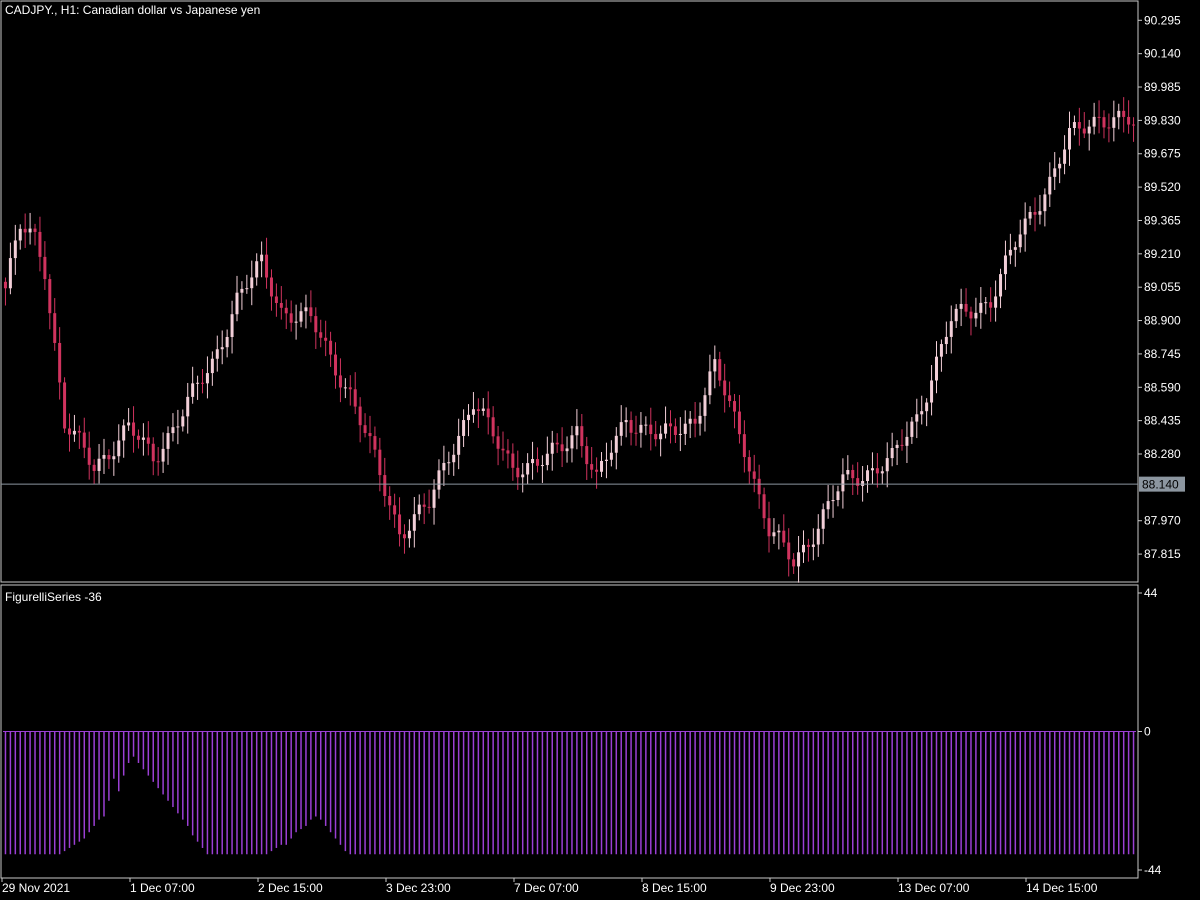 This screenshot has height=900, width=1200. I want to click on time-tick-label: 14 Dec 15:00, so click(1062, 888).